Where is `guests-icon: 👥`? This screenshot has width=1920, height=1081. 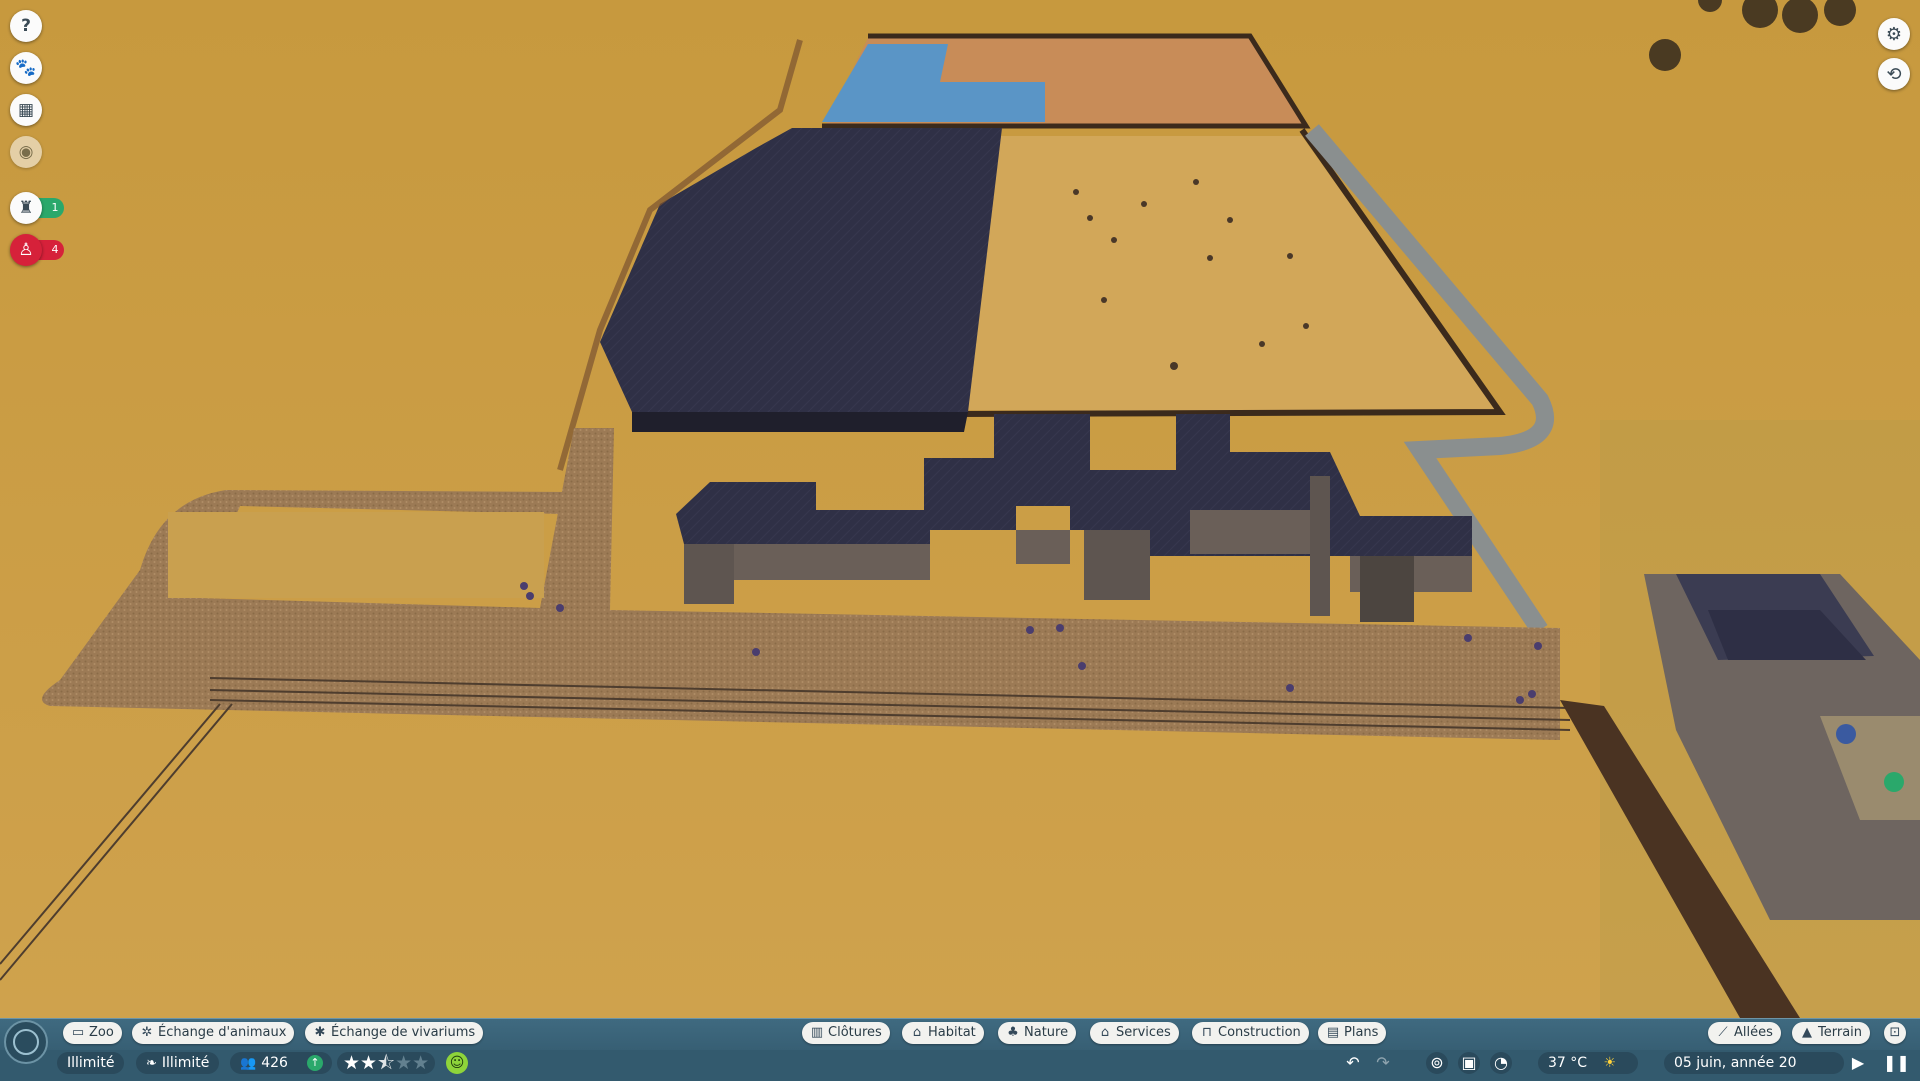
guests-icon: 👥 is located at coordinates (248, 1063).